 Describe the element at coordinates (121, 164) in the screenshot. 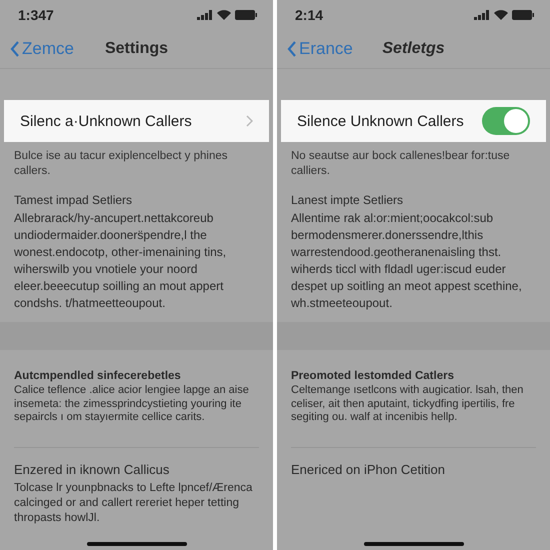

I see `footnote-text: Bulce ise au tacur exiplencelbect y phines callers.` at that location.